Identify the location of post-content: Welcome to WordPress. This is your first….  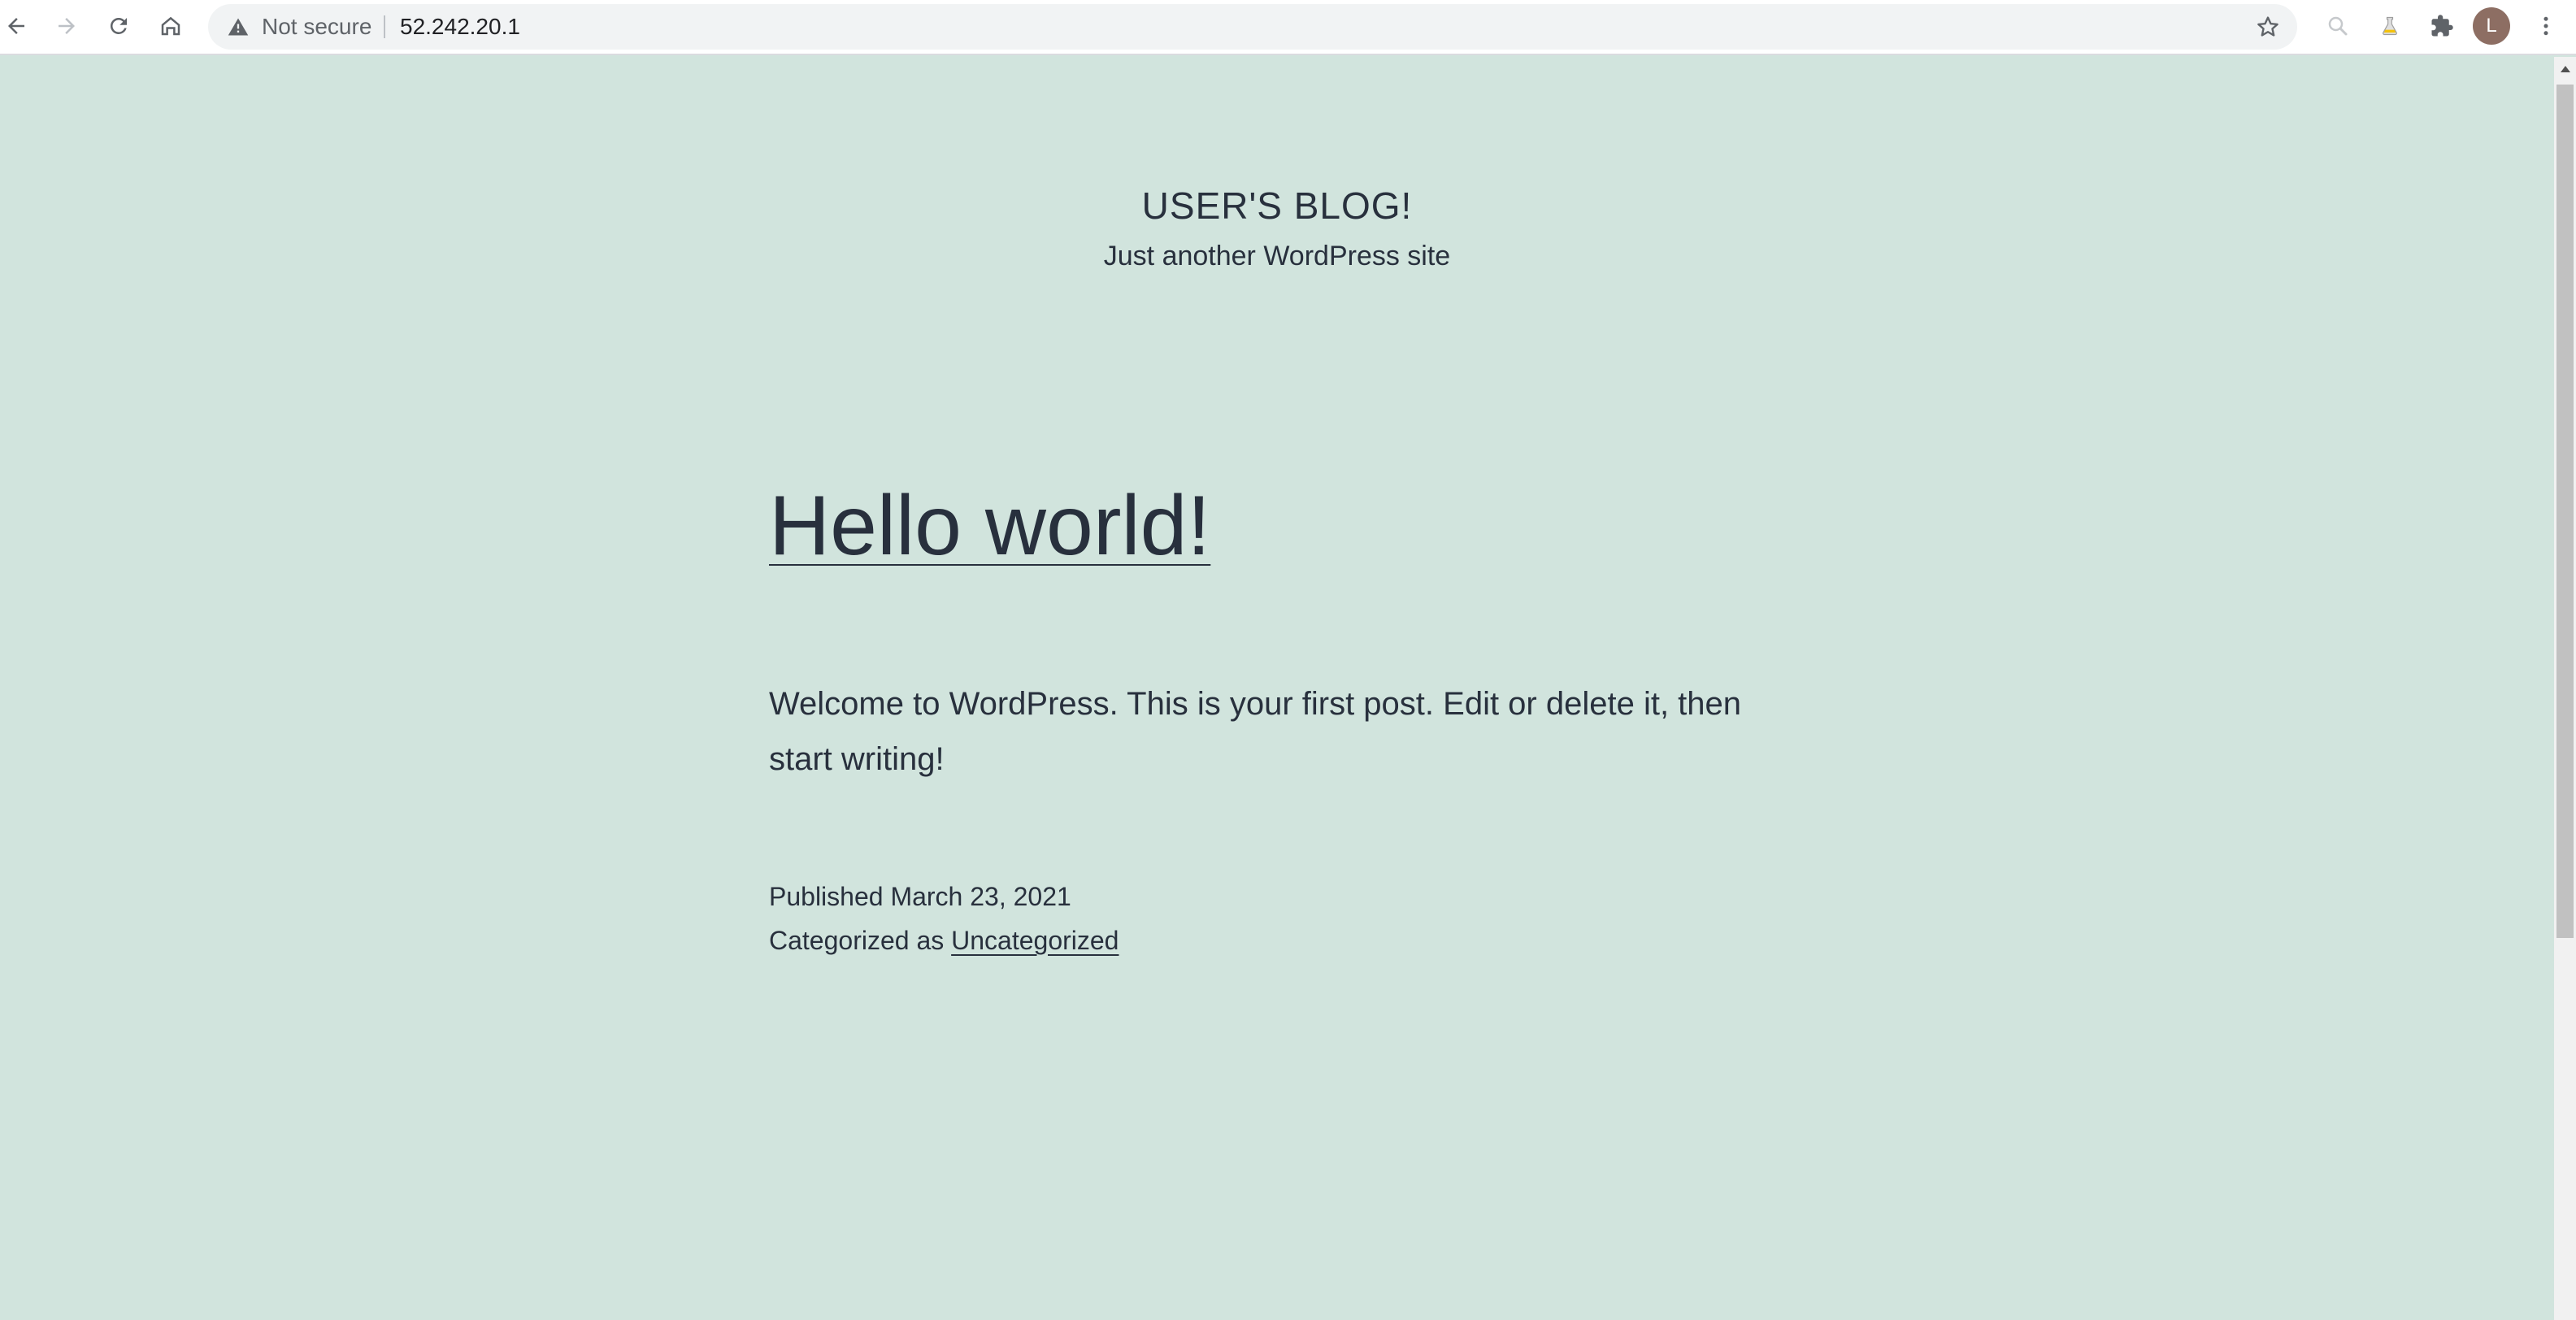
(1255, 731).